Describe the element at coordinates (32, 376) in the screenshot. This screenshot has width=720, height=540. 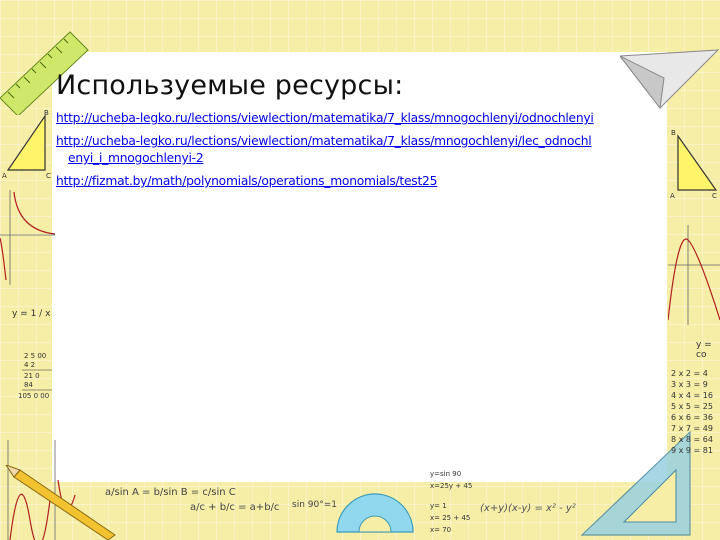
I see `svg-text: 21 0` at that location.